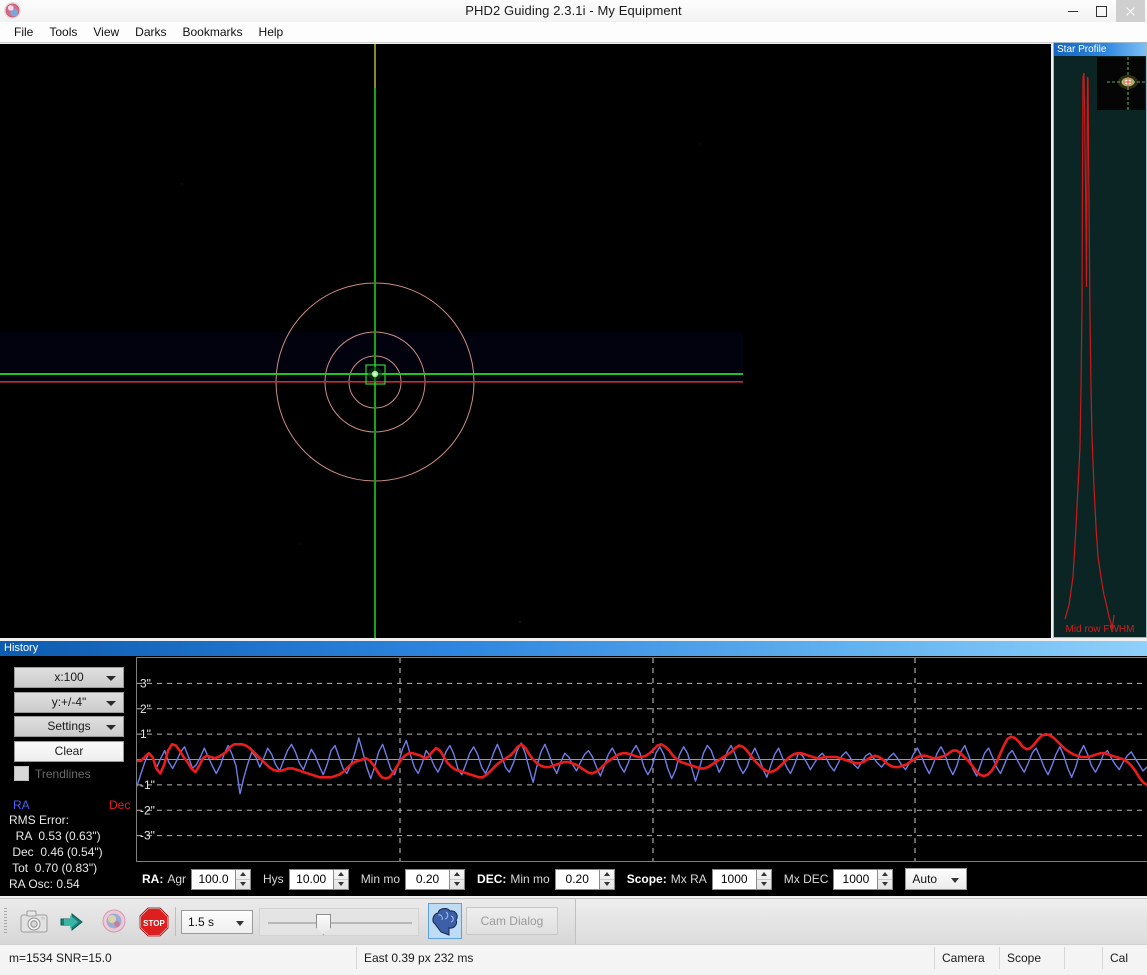 The height and width of the screenshot is (975, 1147). I want to click on star-profile-footer-label: Mid row FWHM, so click(1100, 629).